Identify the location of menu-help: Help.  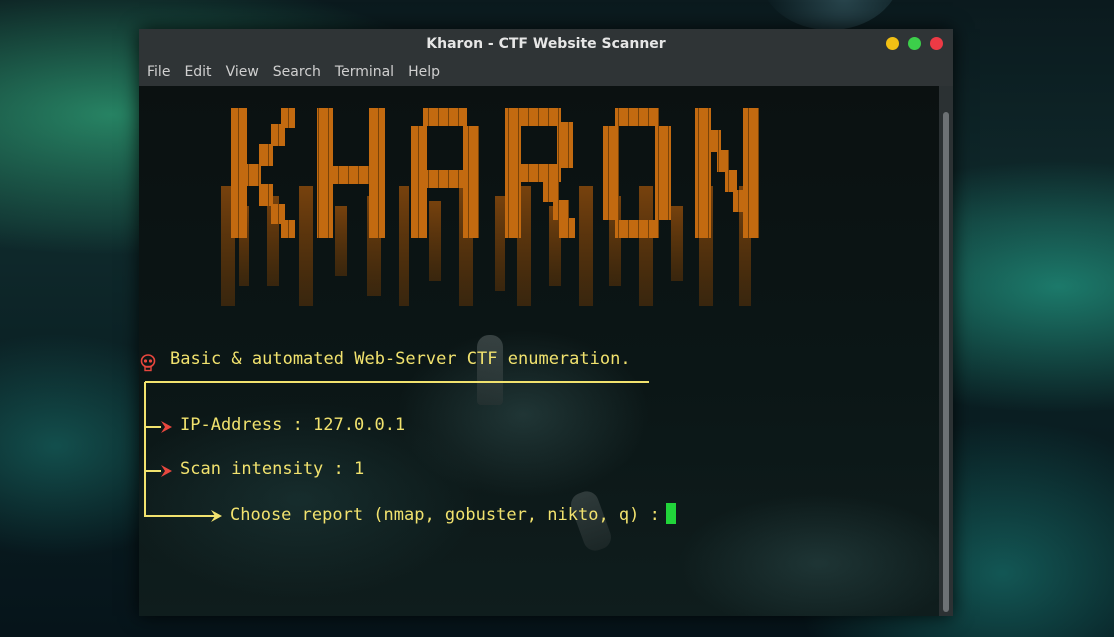
(424, 72).